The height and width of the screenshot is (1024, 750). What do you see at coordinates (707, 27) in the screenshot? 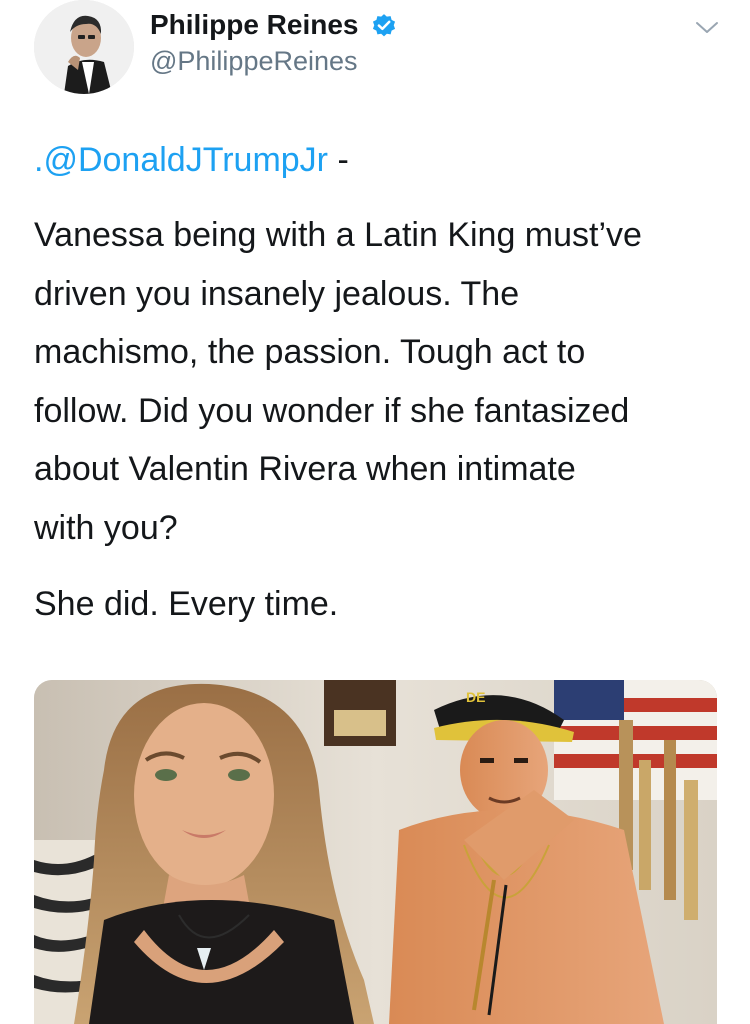
I see `chevron-down-icon` at bounding box center [707, 27].